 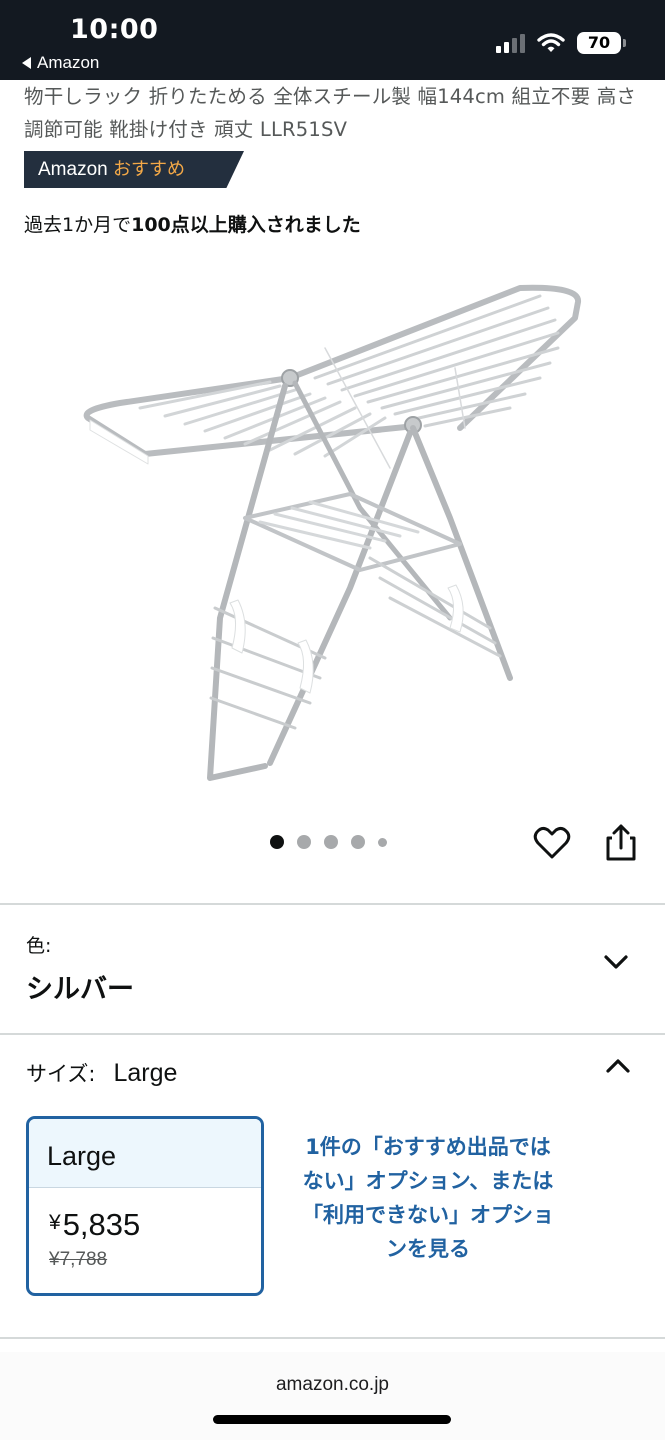 I want to click on share-icon, so click(x=621, y=843).